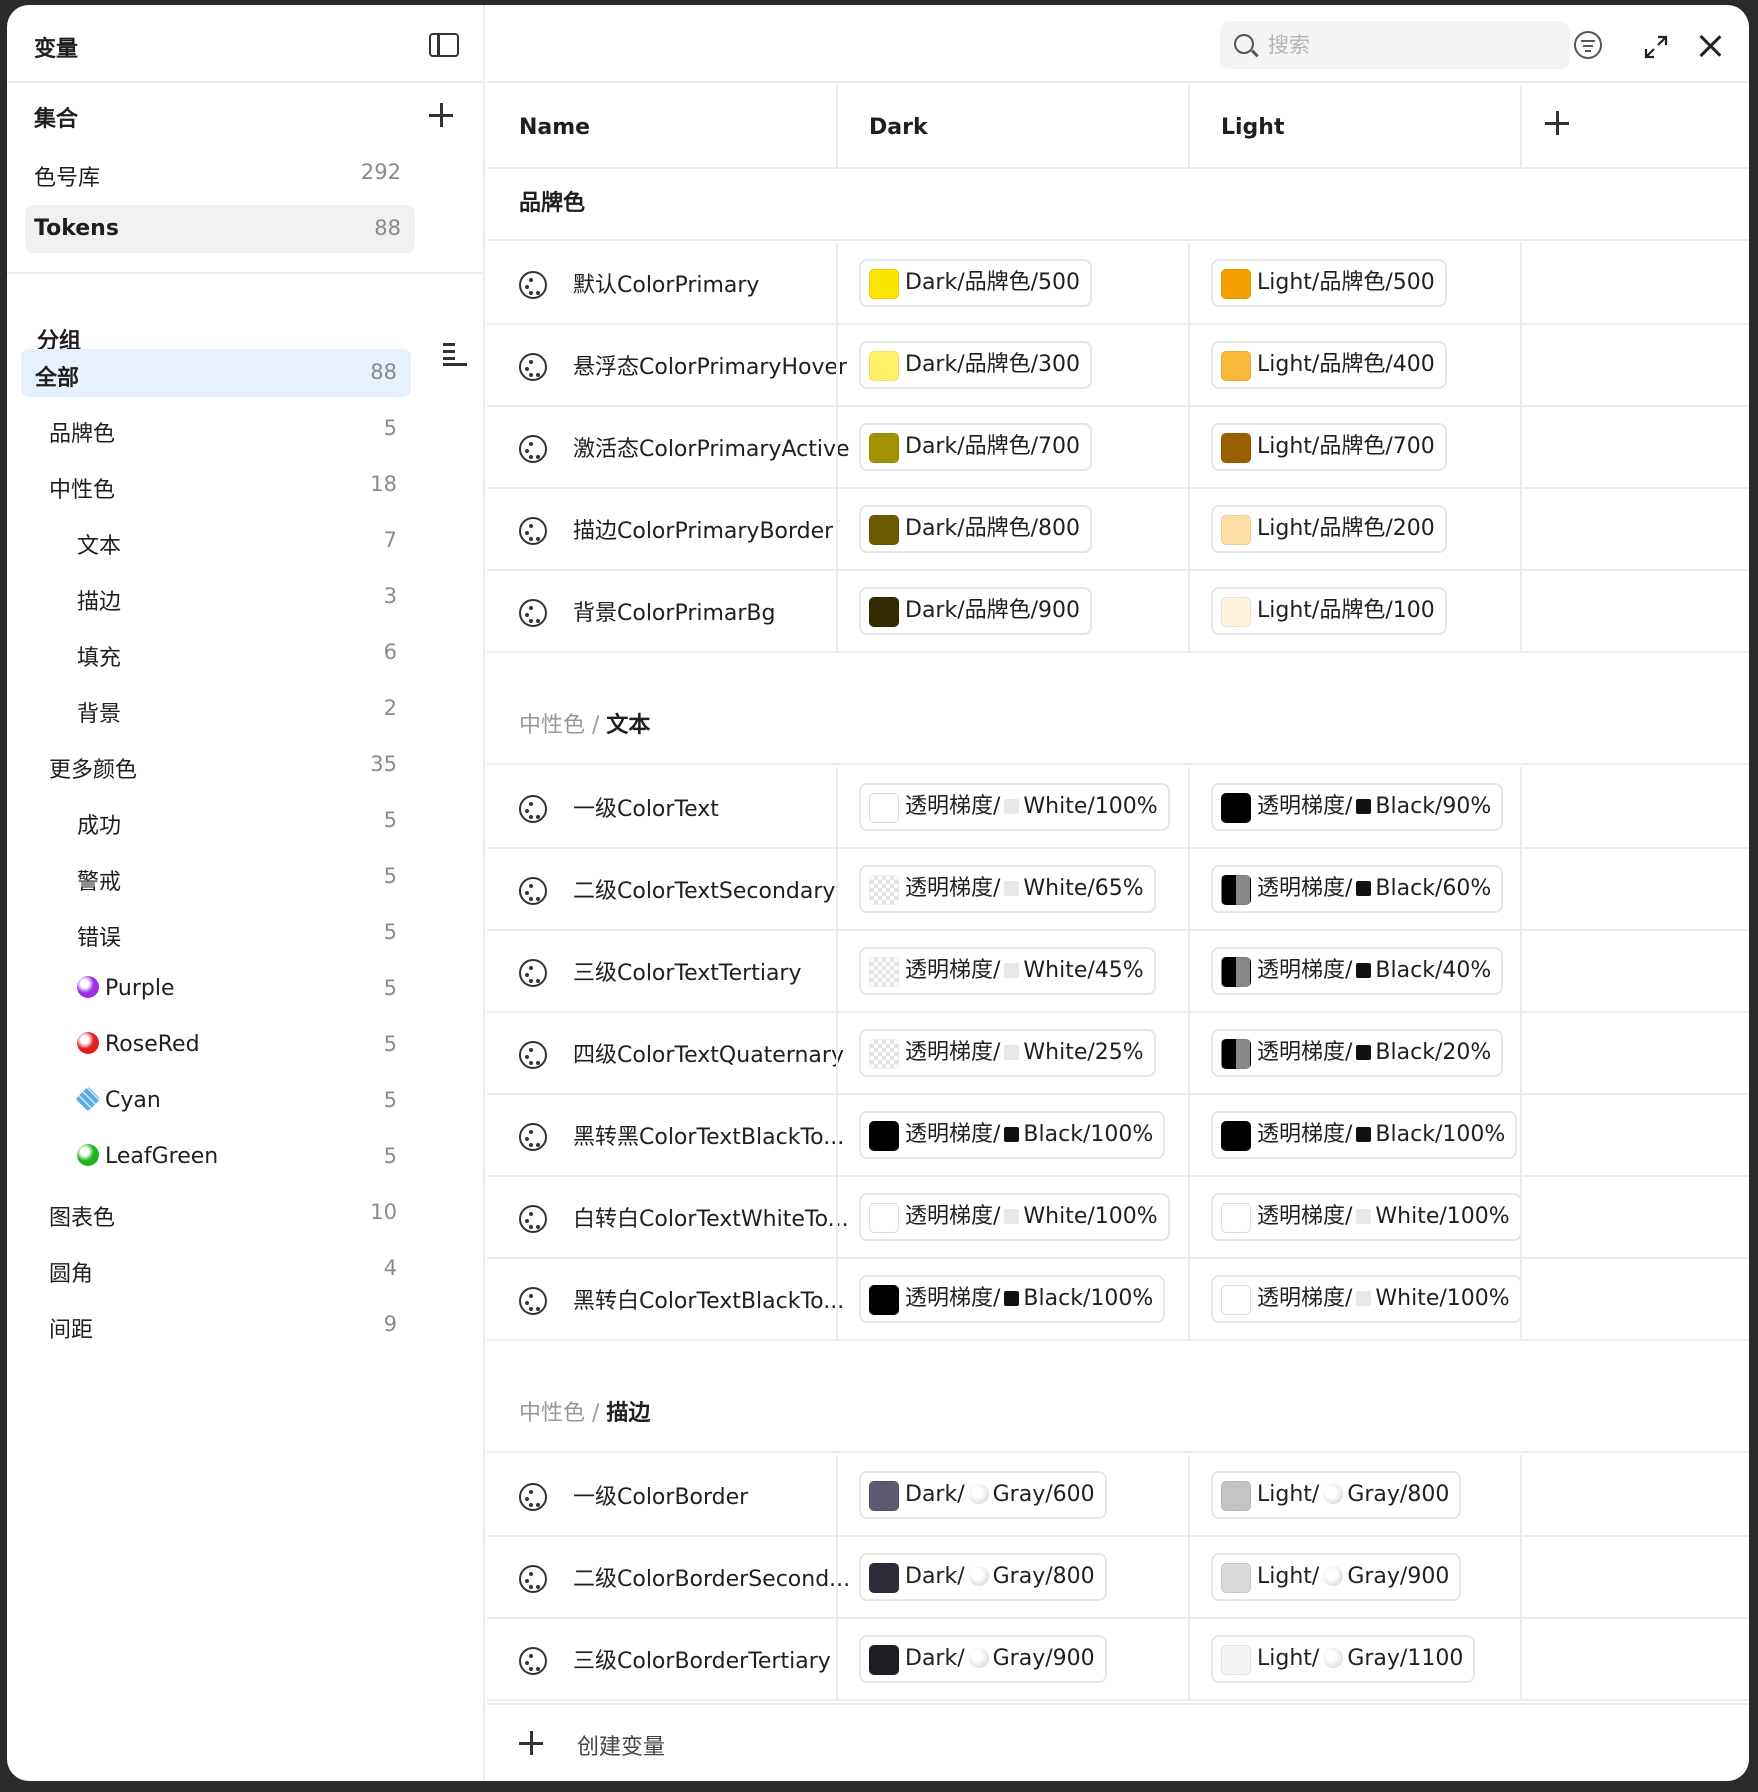 The width and height of the screenshot is (1758, 1792). Describe the element at coordinates (1288, 1494) in the screenshot. I see `value-prefix: Light/` at that location.